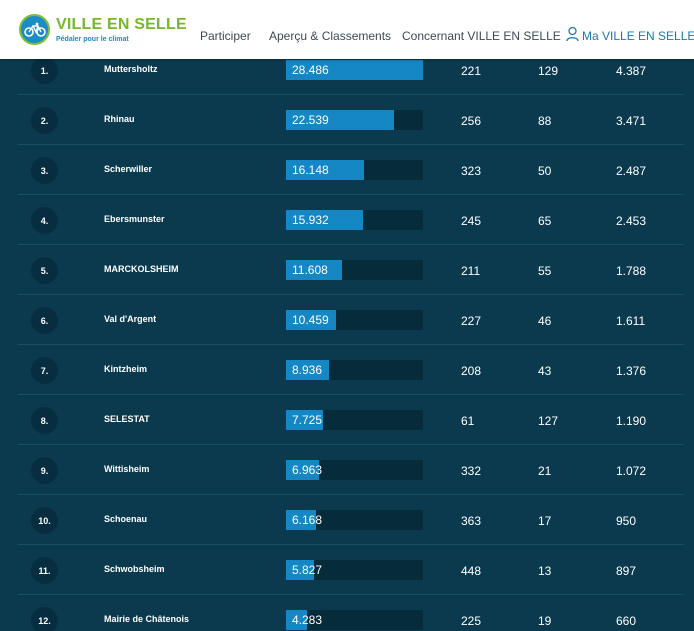 This screenshot has height=631, width=694. What do you see at coordinates (626, 571) in the screenshot?
I see `column-c-value: 897` at bounding box center [626, 571].